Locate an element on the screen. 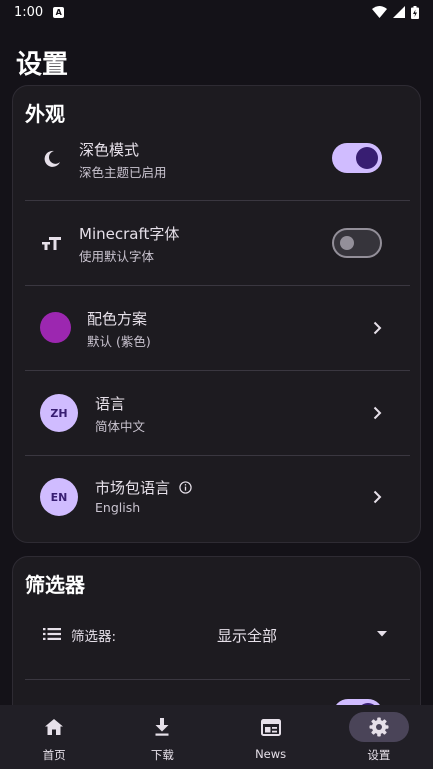 The width and height of the screenshot is (433, 769). market-language-title: 市场包语言 is located at coordinates (143, 487).